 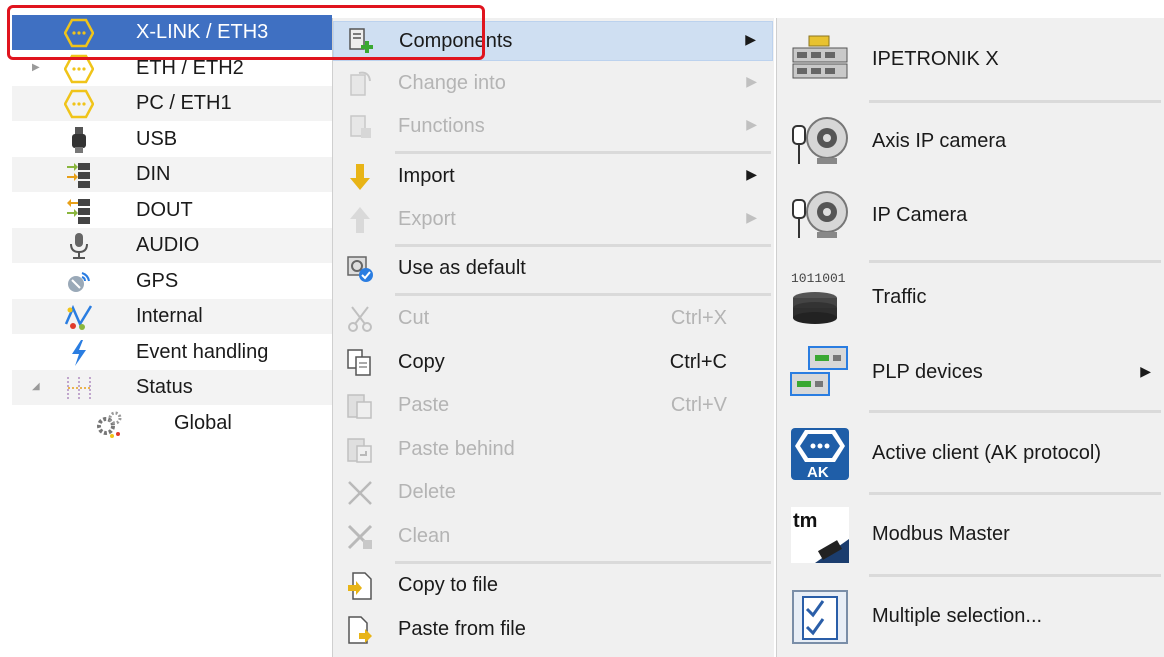 I want to click on lightning-icon, so click(x=79, y=353).